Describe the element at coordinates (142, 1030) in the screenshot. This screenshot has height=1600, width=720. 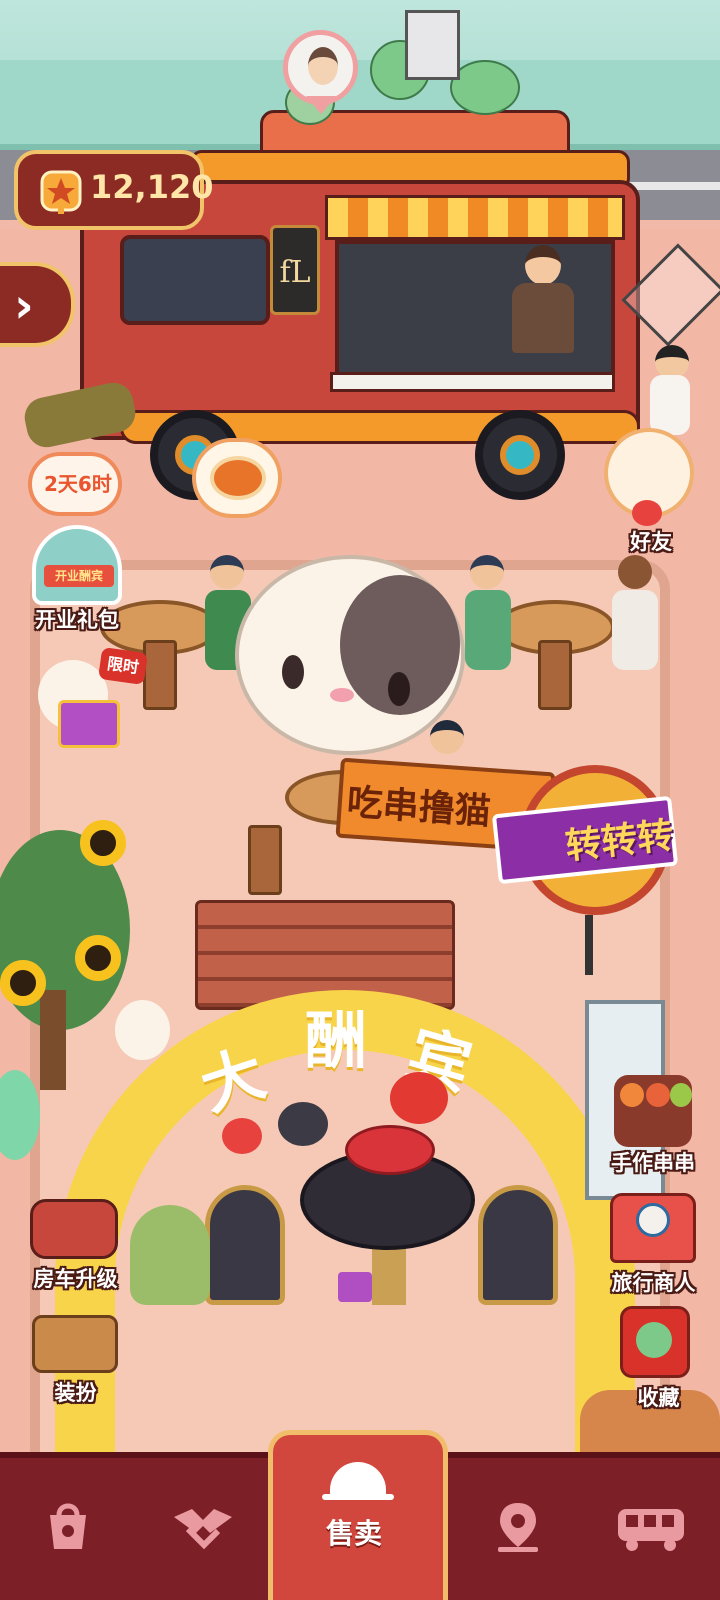
I see `winged-cat` at that location.